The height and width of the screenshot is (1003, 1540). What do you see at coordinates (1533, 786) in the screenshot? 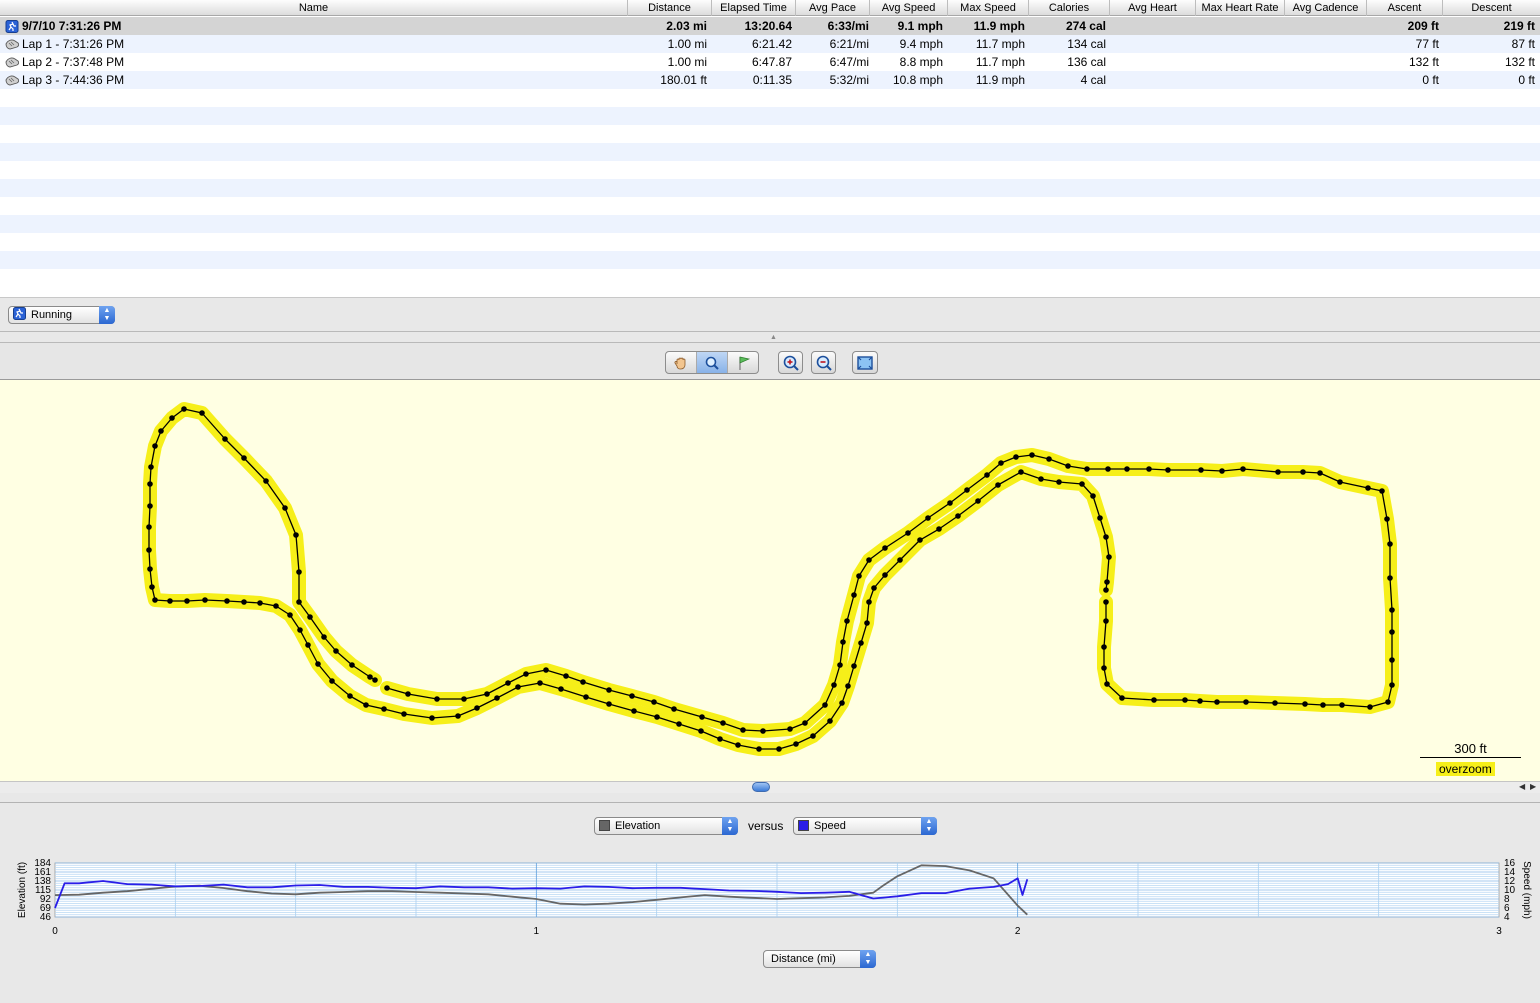
I see `scroll-right-icon: ▶` at bounding box center [1533, 786].